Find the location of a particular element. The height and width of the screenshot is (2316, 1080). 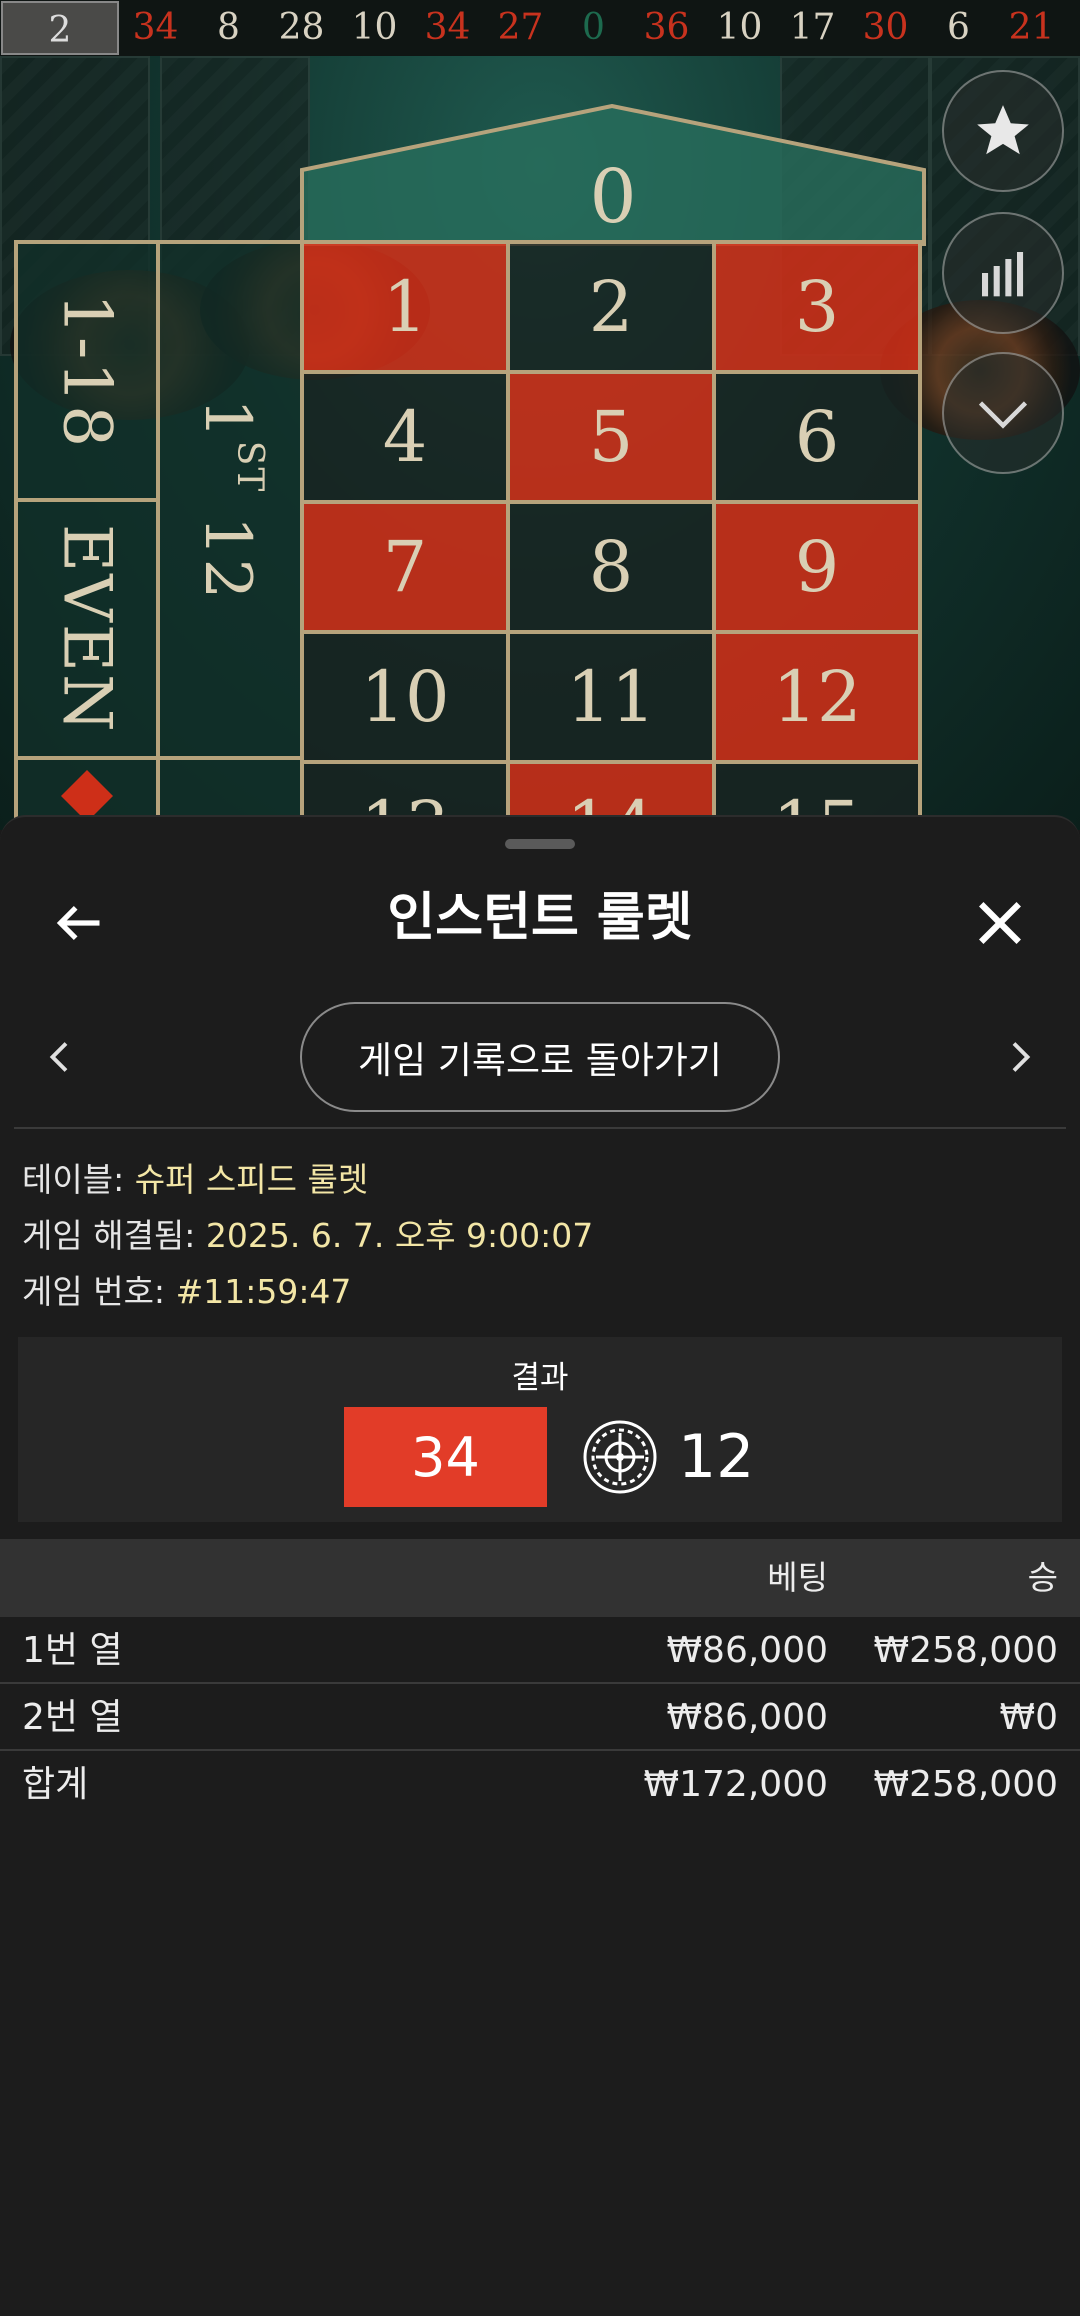

close-button is located at coordinates (1000, 923).